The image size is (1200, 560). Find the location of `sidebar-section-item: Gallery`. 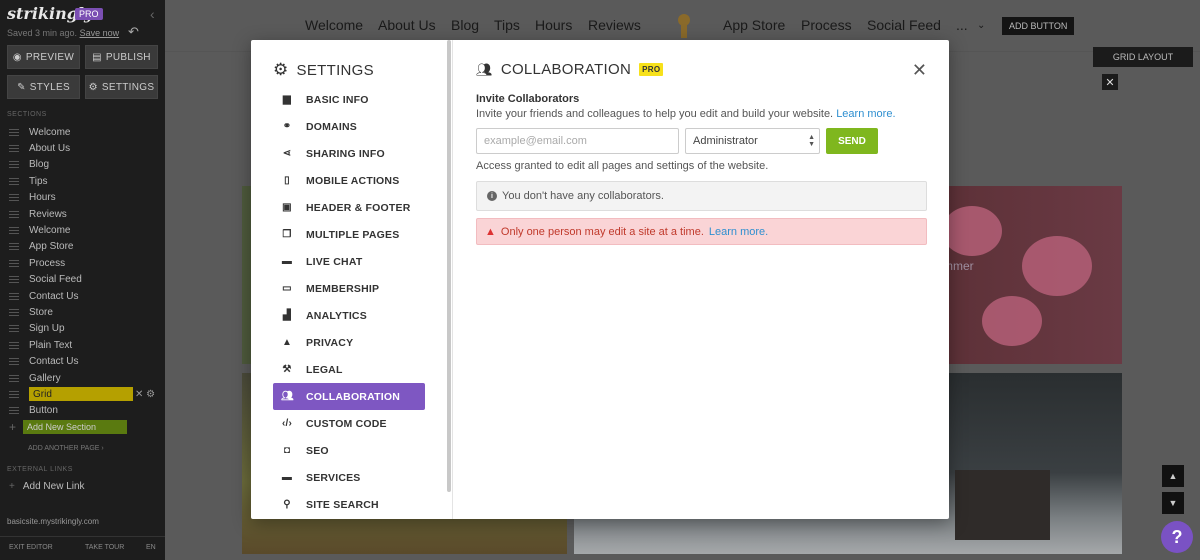

sidebar-section-item: Gallery is located at coordinates (82, 378).